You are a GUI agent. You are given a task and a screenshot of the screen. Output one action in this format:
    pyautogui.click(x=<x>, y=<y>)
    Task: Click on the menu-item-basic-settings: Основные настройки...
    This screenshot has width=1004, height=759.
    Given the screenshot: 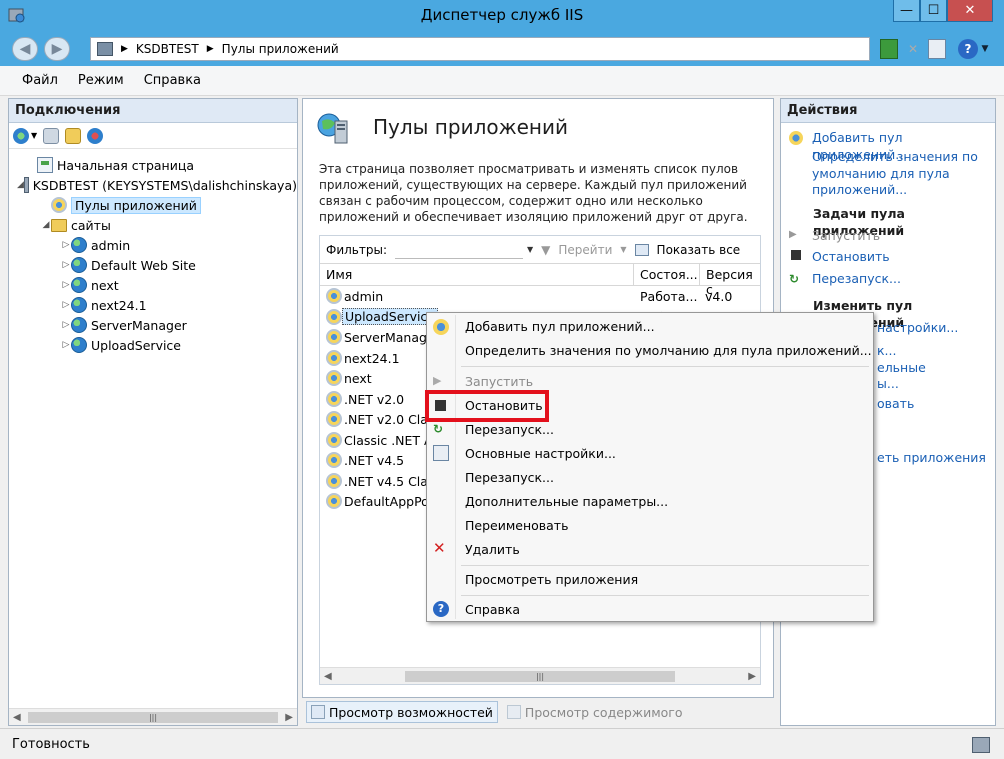 What is the action you would take?
    pyautogui.click(x=540, y=453)
    